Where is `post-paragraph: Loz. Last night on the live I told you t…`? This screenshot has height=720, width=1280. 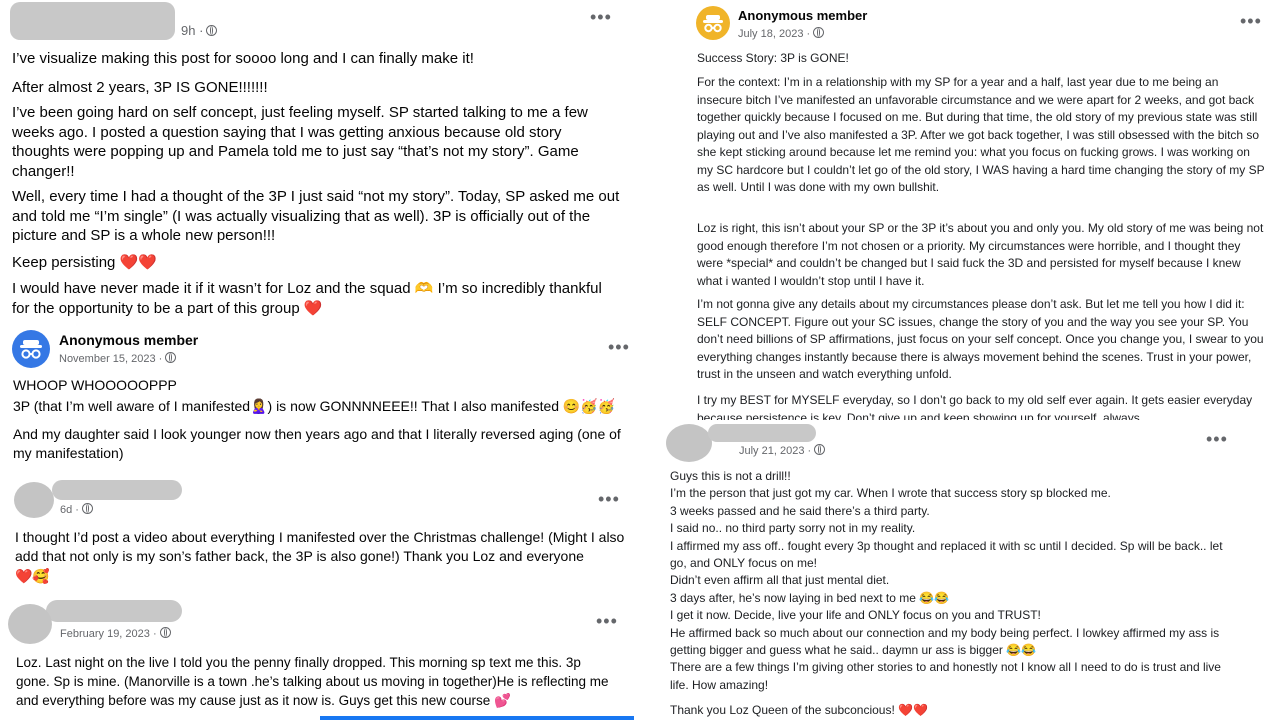 post-paragraph: Loz. Last night on the live I told you t… is located at coordinates (312, 681).